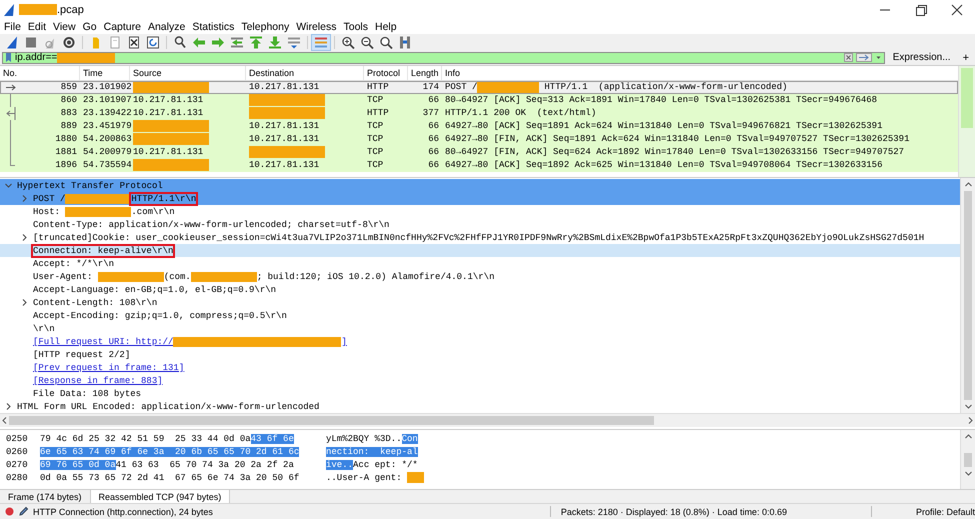 This screenshot has width=975, height=519. Describe the element at coordinates (480, 225) in the screenshot. I see `tree-row: Content-Type: application/x-www-form-urlencoded; charset=utf-8\r\n` at that location.